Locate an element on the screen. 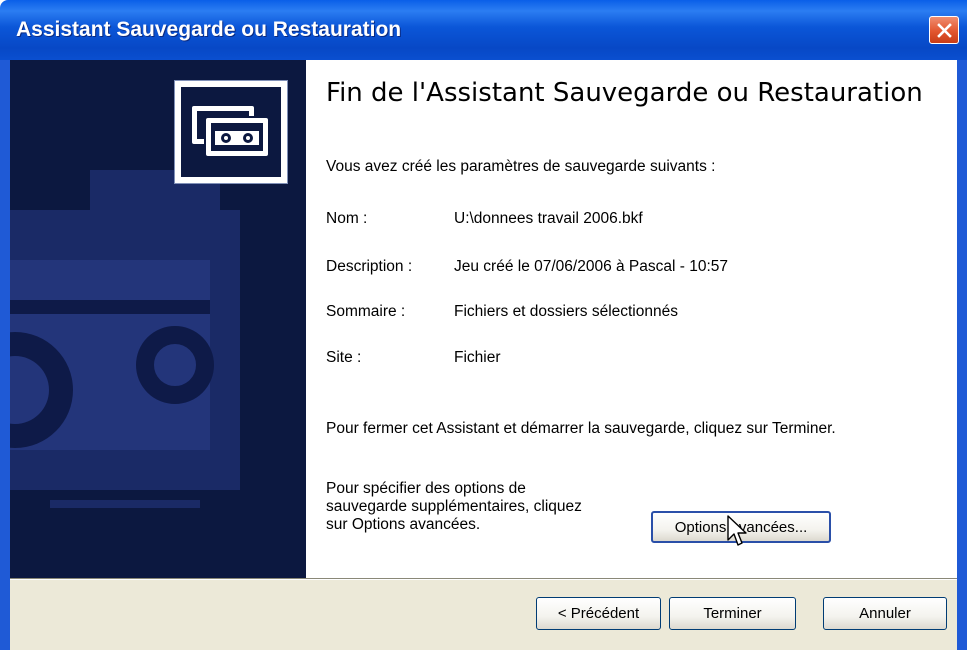 The width and height of the screenshot is (967, 650). setting-value-summary: Fichiers et dossiers sélectionnés is located at coordinates (566, 311).